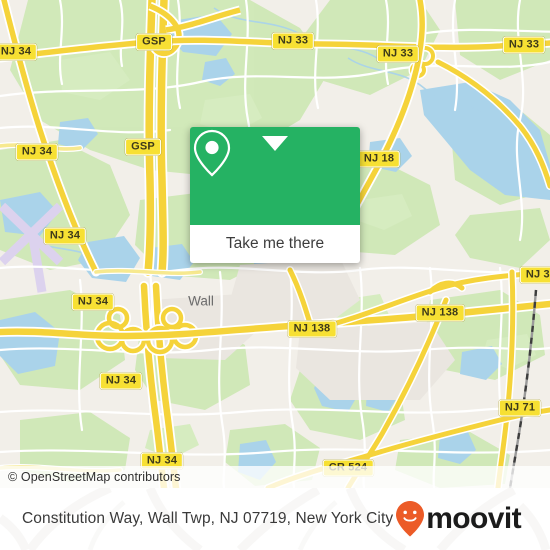 The image size is (550, 550). Describe the element at coordinates (275, 477) in the screenshot. I see `map-attribution: © OpenStreetMap contributors` at that location.